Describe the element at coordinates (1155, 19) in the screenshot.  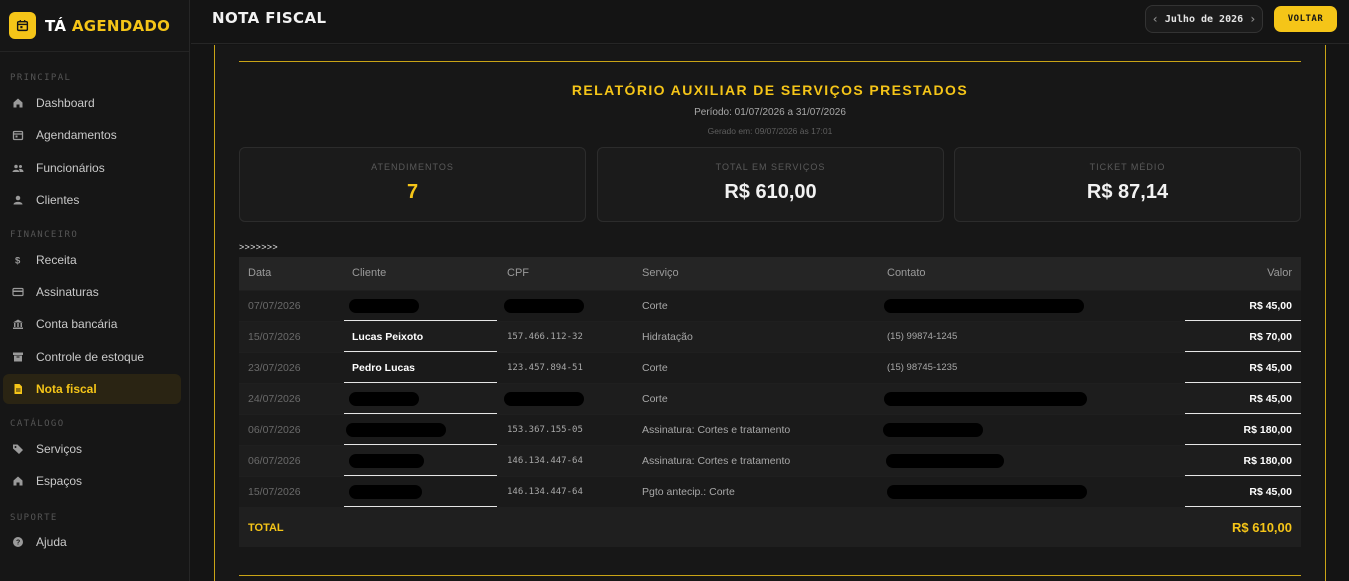
I see `chevron-left-icon: ‹` at that location.